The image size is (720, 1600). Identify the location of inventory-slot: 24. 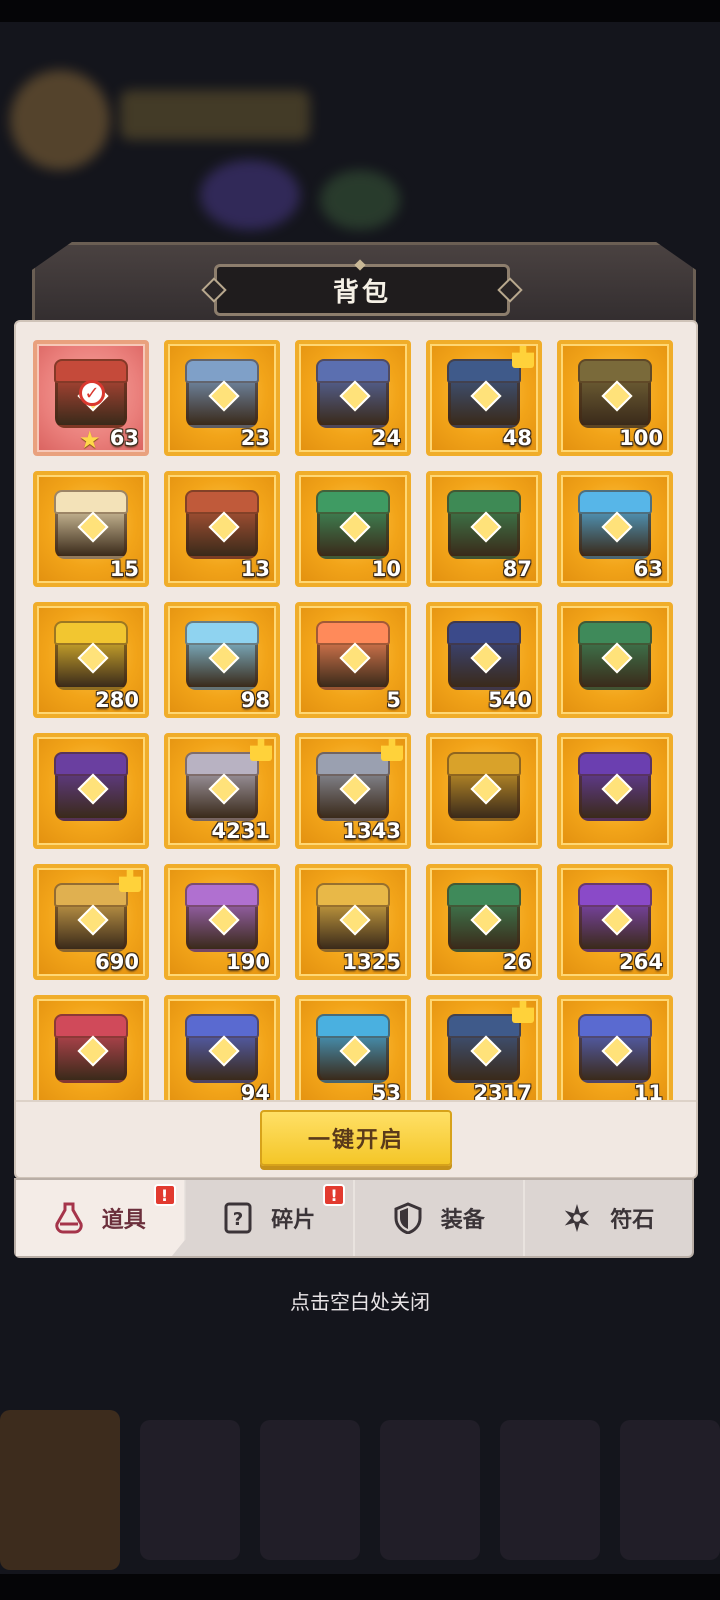
(353, 398).